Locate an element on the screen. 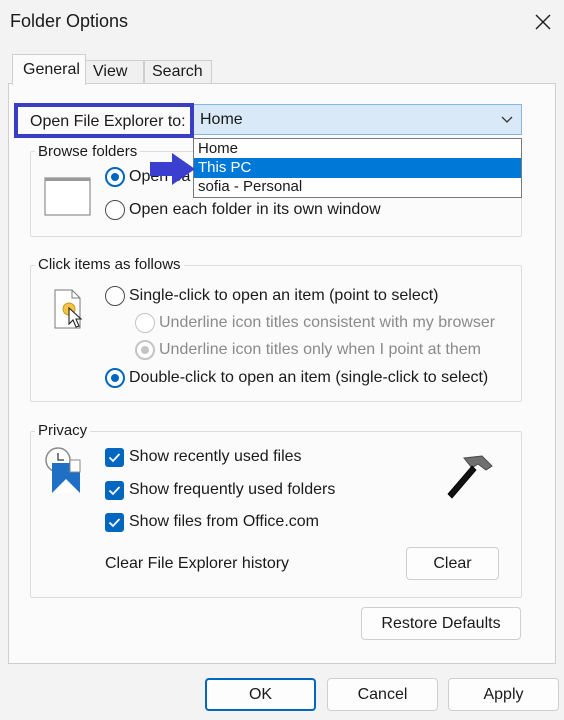 The image size is (564, 720). dropdown-option-this-pc: This PC is located at coordinates (357, 168).